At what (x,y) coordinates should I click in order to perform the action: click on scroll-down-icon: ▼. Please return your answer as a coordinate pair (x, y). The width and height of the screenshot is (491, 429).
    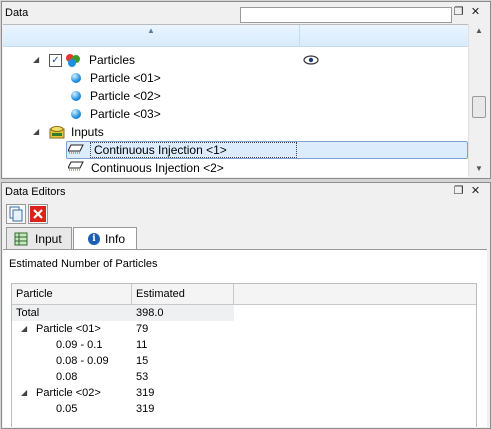
    Looking at the image, I should click on (479, 169).